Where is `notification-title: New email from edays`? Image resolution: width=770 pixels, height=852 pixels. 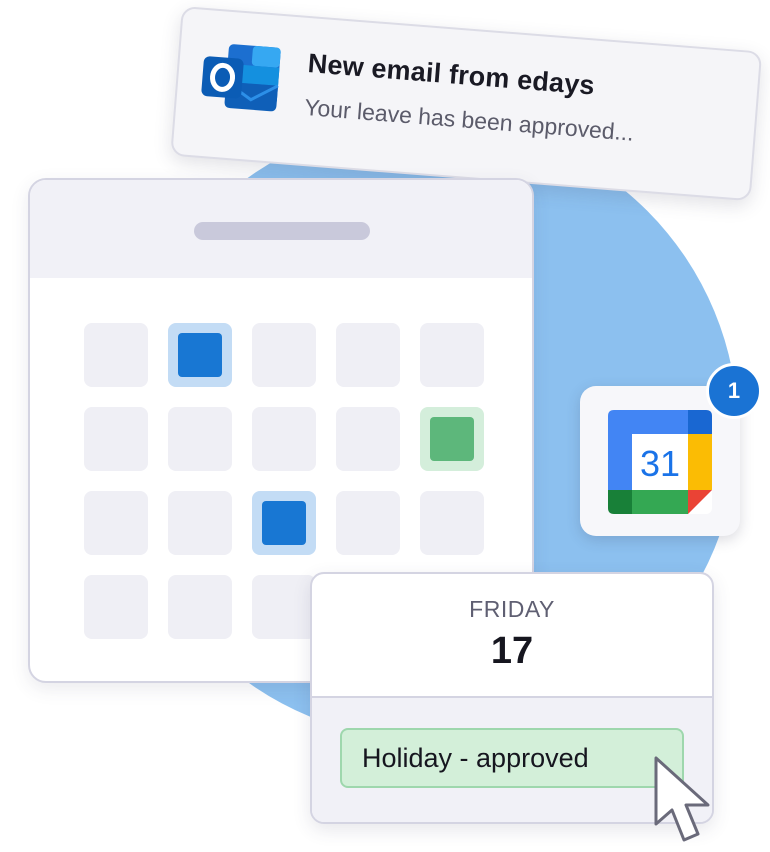 notification-title: New email from edays is located at coordinates (451, 74).